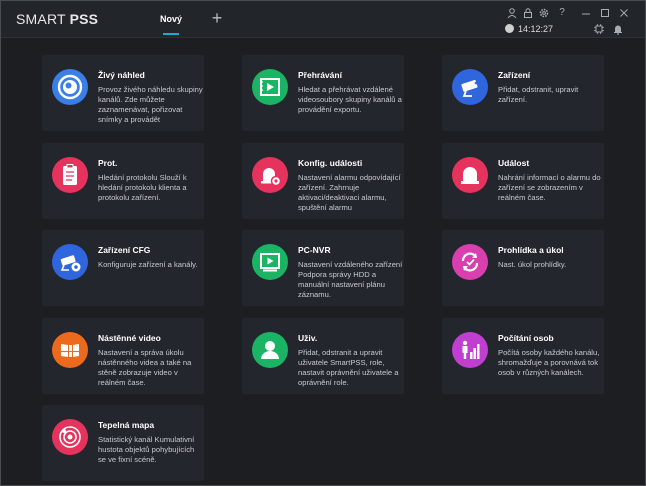 This screenshot has height=486, width=646. What do you see at coordinates (217, 18) in the screenshot?
I see `add-tab-icon: +` at bounding box center [217, 18].